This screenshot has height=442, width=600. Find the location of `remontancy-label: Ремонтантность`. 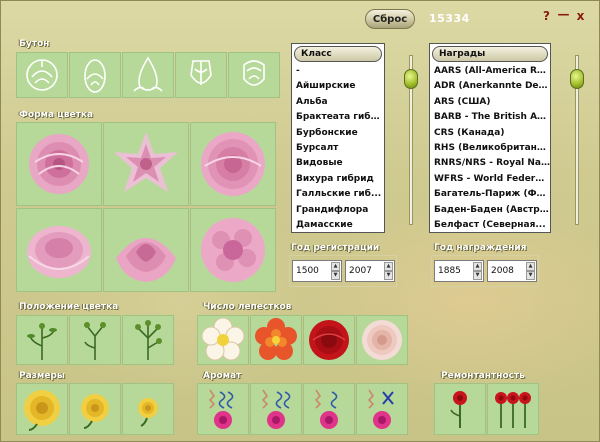

remontancy-label: Ремонтантность is located at coordinates (483, 376).